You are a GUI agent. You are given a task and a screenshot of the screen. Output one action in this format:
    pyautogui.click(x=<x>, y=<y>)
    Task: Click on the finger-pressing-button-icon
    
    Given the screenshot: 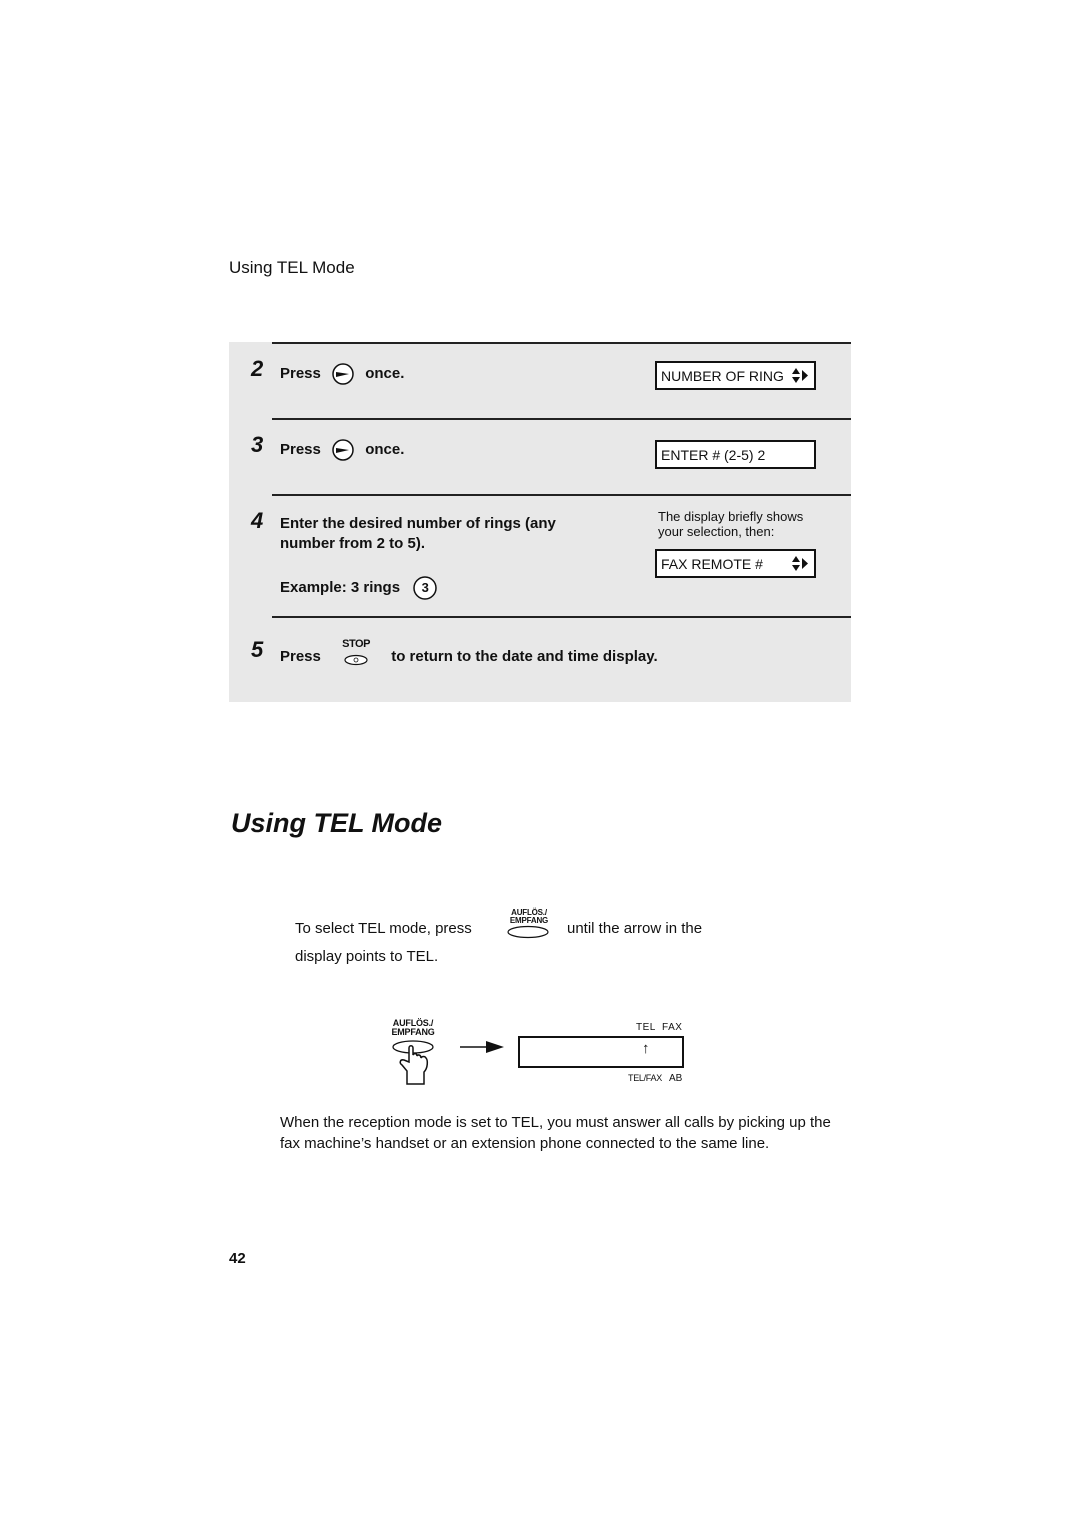 What is the action you would take?
    pyautogui.click(x=413, y=1062)
    